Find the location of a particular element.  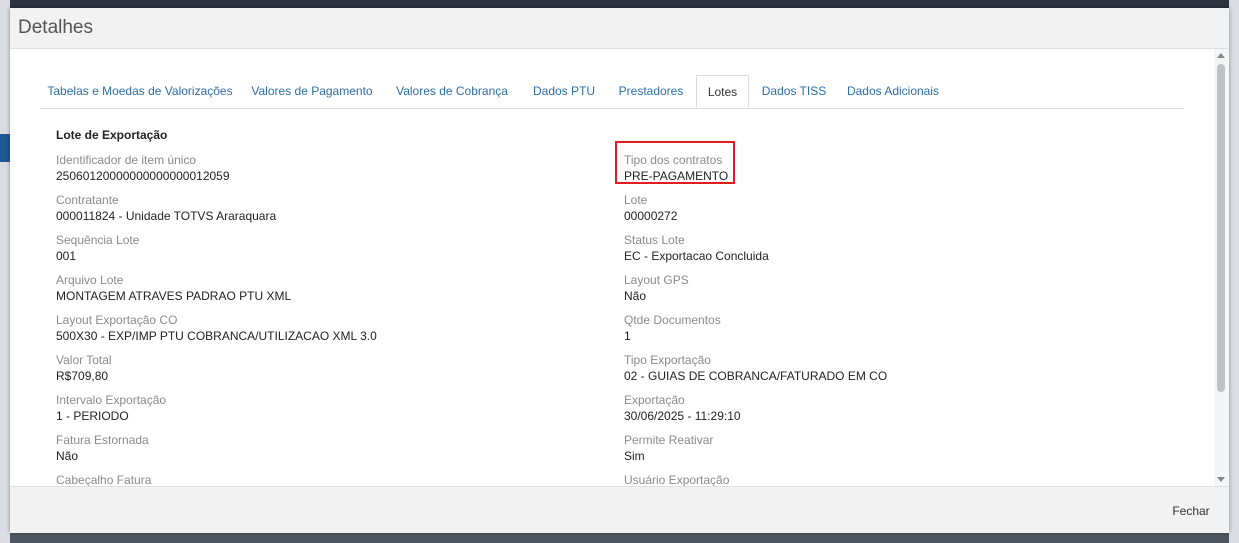

modal-title: Detalhes is located at coordinates (55, 27).